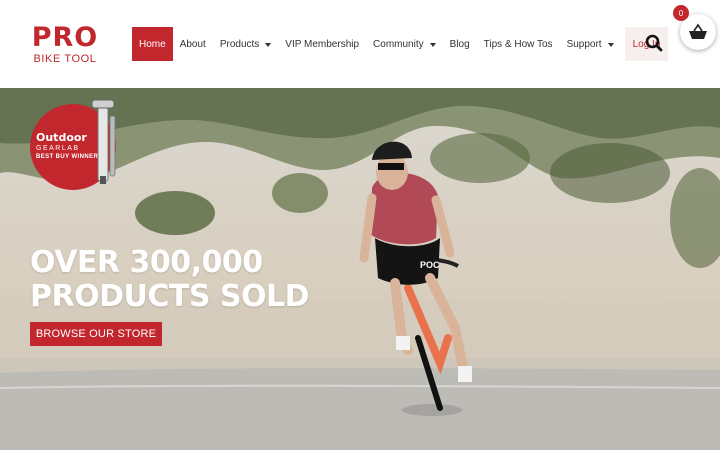 The height and width of the screenshot is (450, 720). What do you see at coordinates (96, 334) in the screenshot?
I see `browse-store-button: BROWSE OUR STORE` at bounding box center [96, 334].